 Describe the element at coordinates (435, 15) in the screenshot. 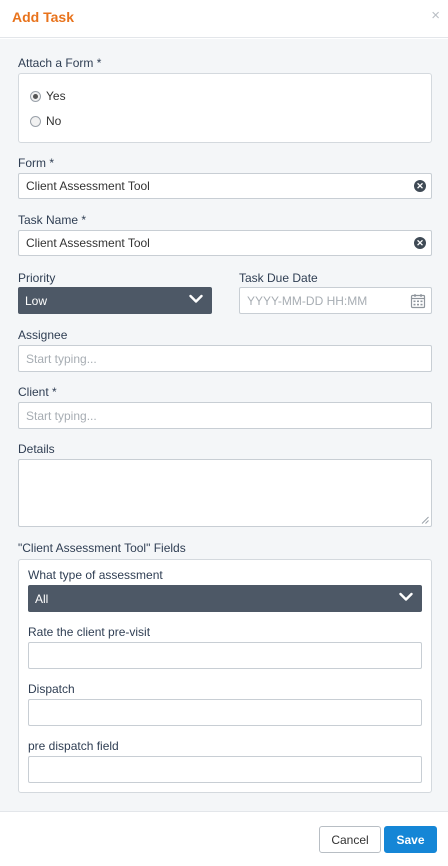

I see `close-icon: ×` at that location.